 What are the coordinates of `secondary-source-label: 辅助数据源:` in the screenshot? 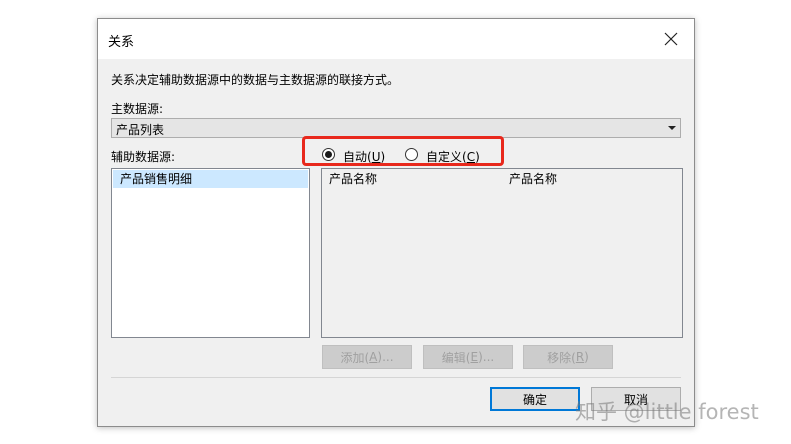 It's located at (143, 157).